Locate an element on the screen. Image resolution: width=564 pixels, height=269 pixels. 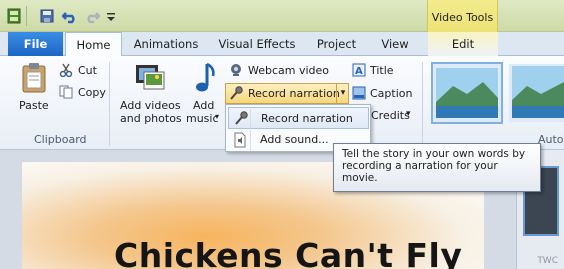
video-tools-context-label: Video Tools is located at coordinates (462, 16).